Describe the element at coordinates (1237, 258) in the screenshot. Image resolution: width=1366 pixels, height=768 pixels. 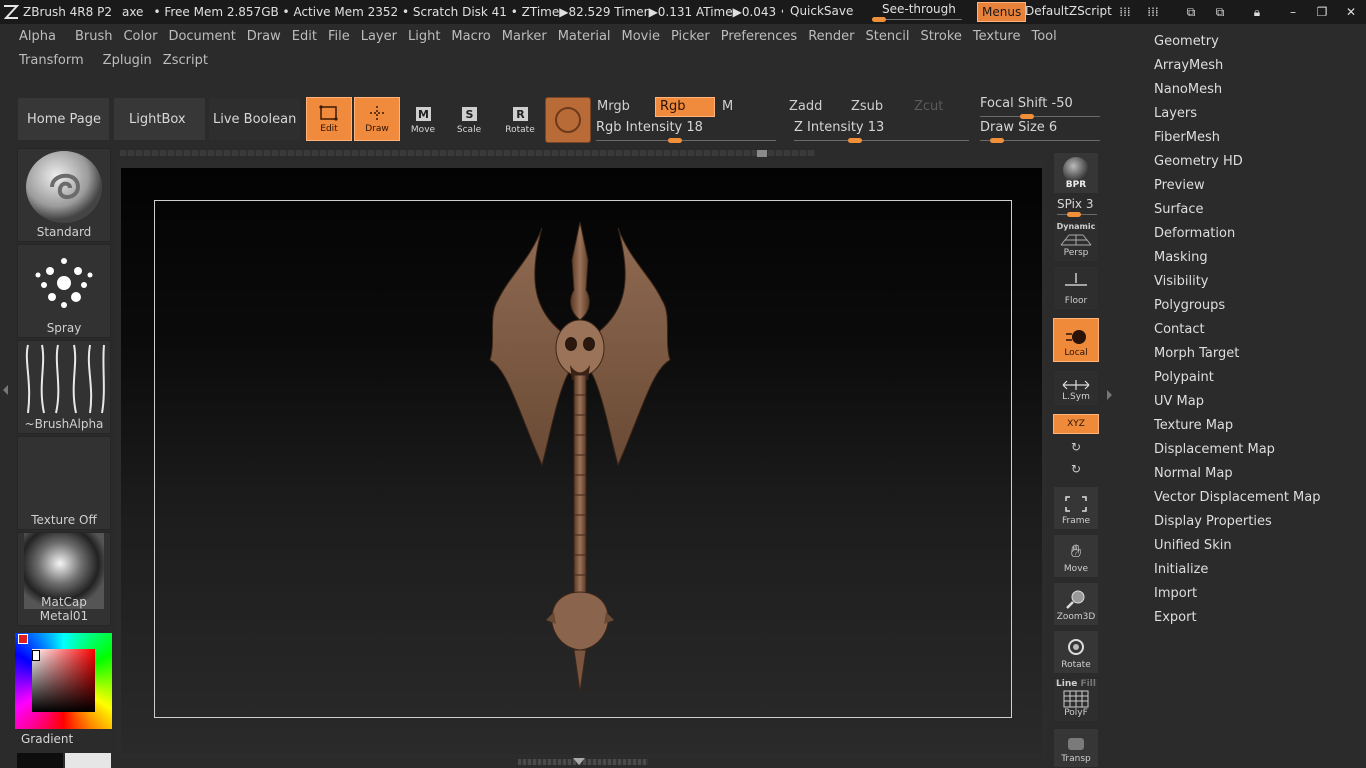
I see `geometry-menu-item: Masking` at that location.